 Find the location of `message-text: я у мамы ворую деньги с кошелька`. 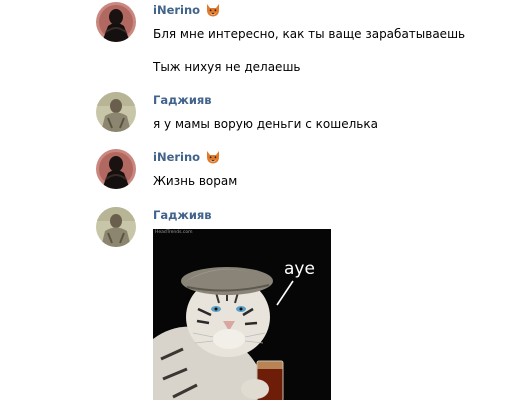

message-text: я у мамы ворую деньги с кошелька is located at coordinates (265, 124).